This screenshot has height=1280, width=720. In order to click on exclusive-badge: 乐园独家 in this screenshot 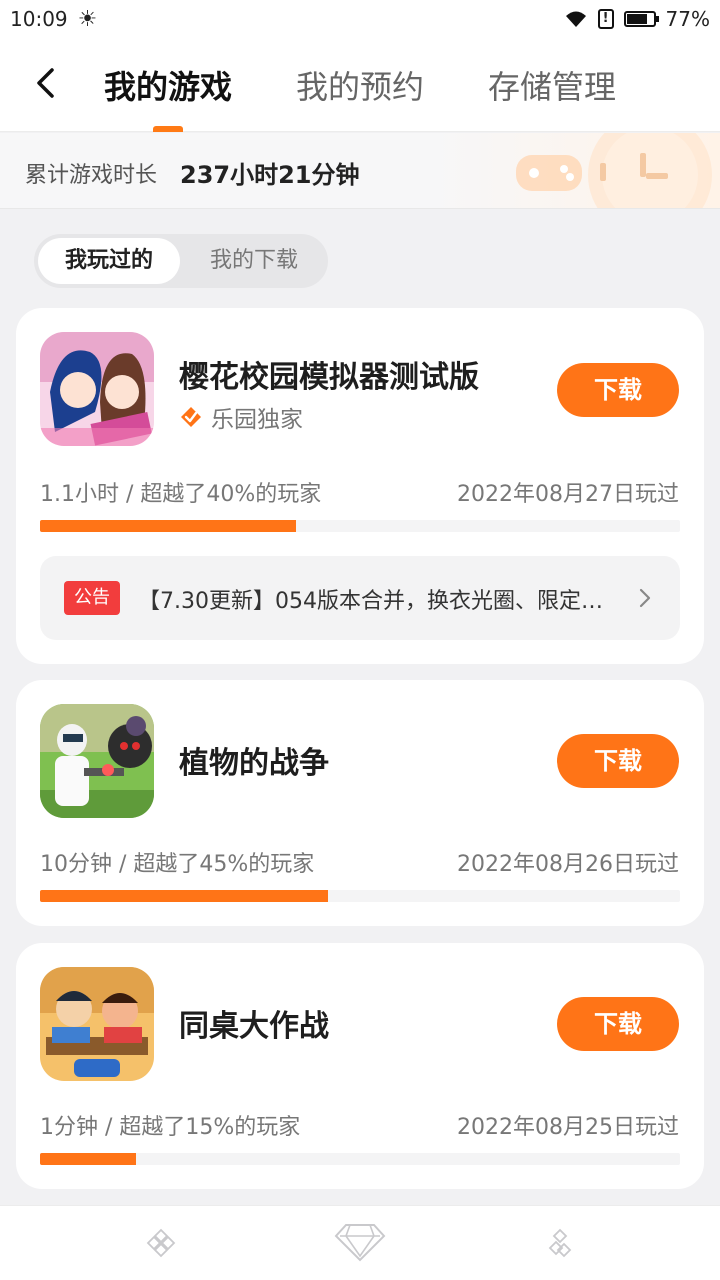, I will do `click(241, 417)`.